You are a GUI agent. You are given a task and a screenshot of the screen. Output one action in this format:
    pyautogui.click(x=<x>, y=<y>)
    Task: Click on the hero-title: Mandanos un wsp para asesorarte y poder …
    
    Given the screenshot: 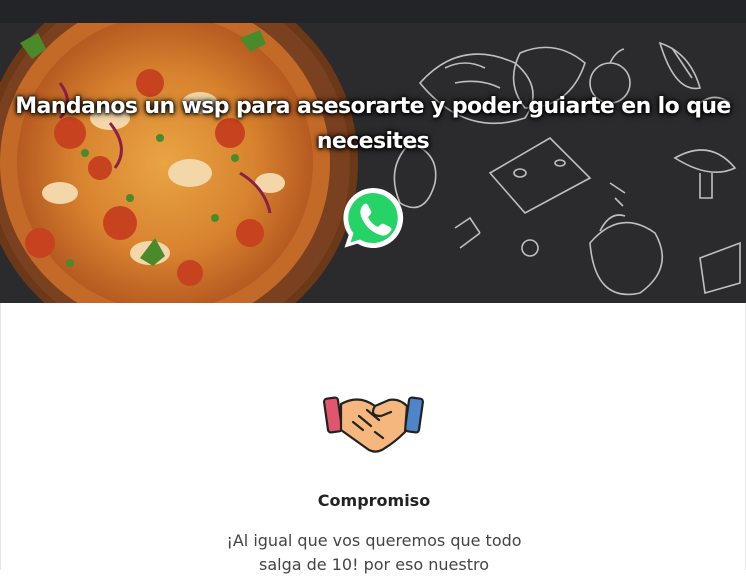 What is the action you would take?
    pyautogui.click(x=373, y=124)
    